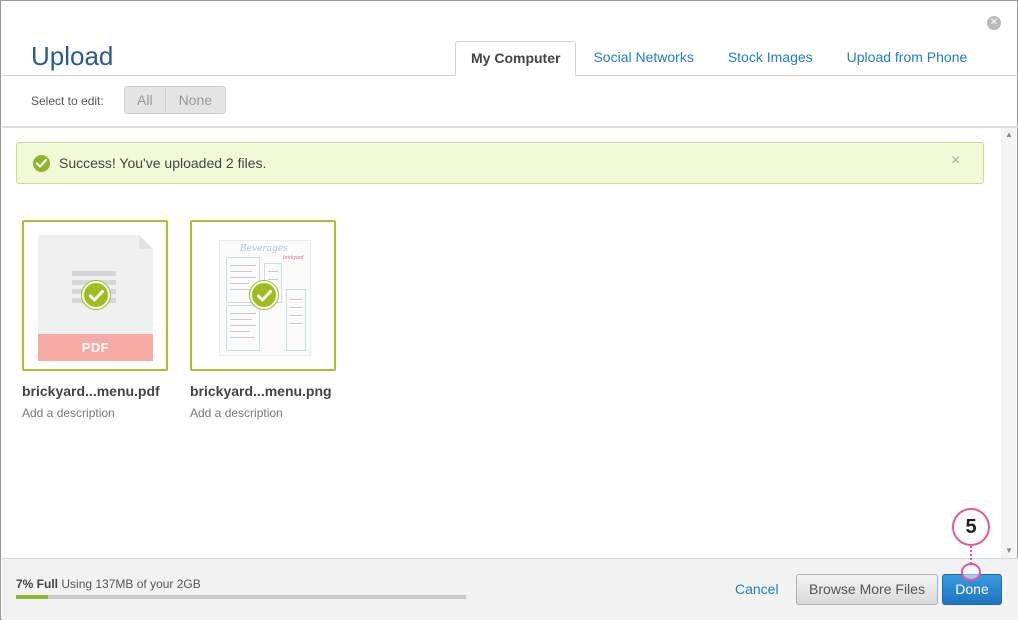 This screenshot has height=620, width=1018. Describe the element at coordinates (500, 163) in the screenshot. I see `success-alert: Success! You've uploaded 2 files. ×` at that location.